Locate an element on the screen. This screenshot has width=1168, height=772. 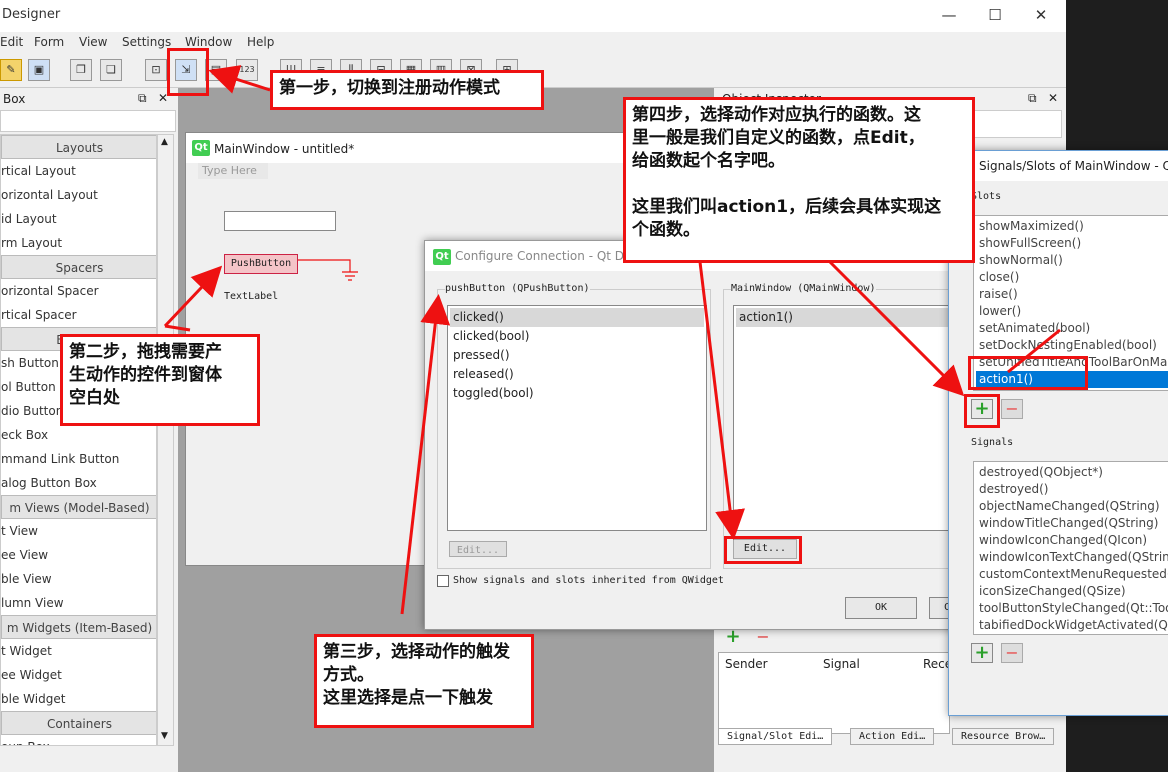
scroll-down-icon: ▼ is located at coordinates (164, 736).